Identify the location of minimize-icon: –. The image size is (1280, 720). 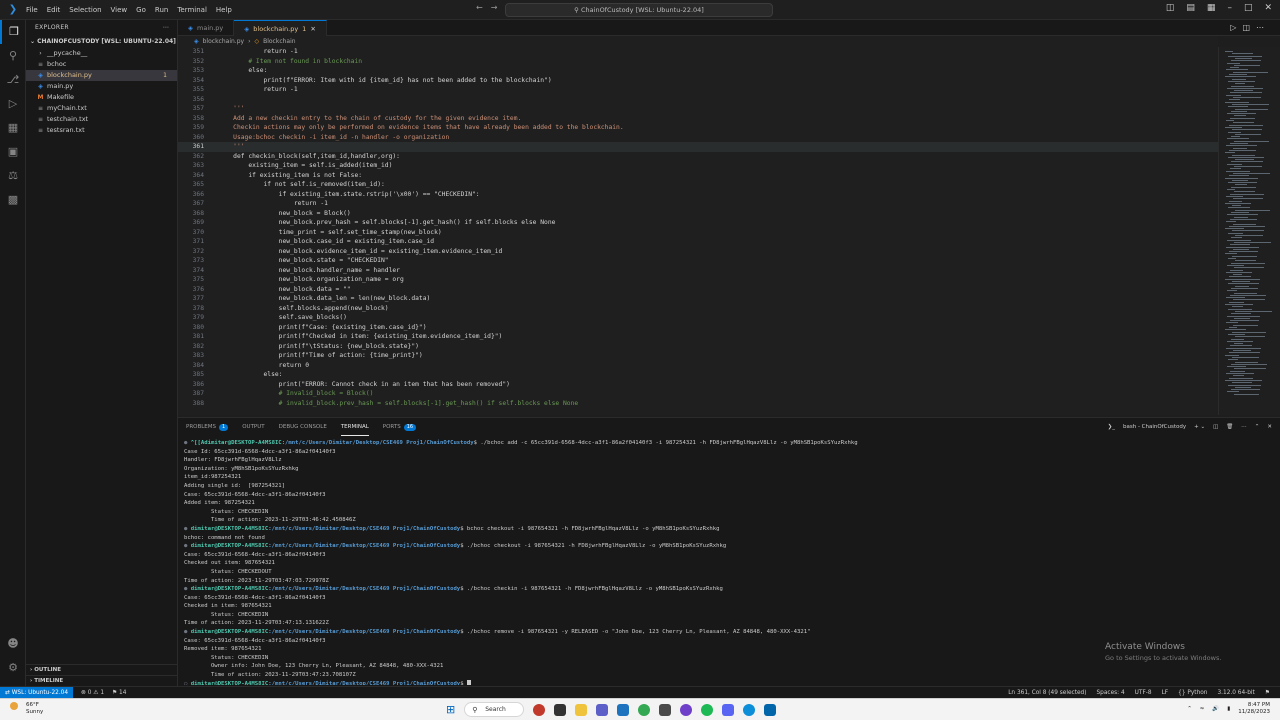
(1229, 8).